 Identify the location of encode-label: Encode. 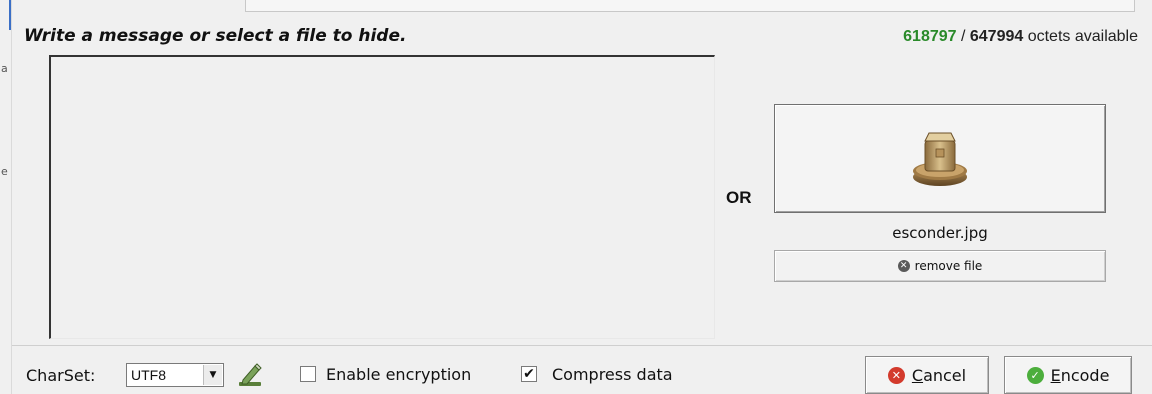
(1080, 375).